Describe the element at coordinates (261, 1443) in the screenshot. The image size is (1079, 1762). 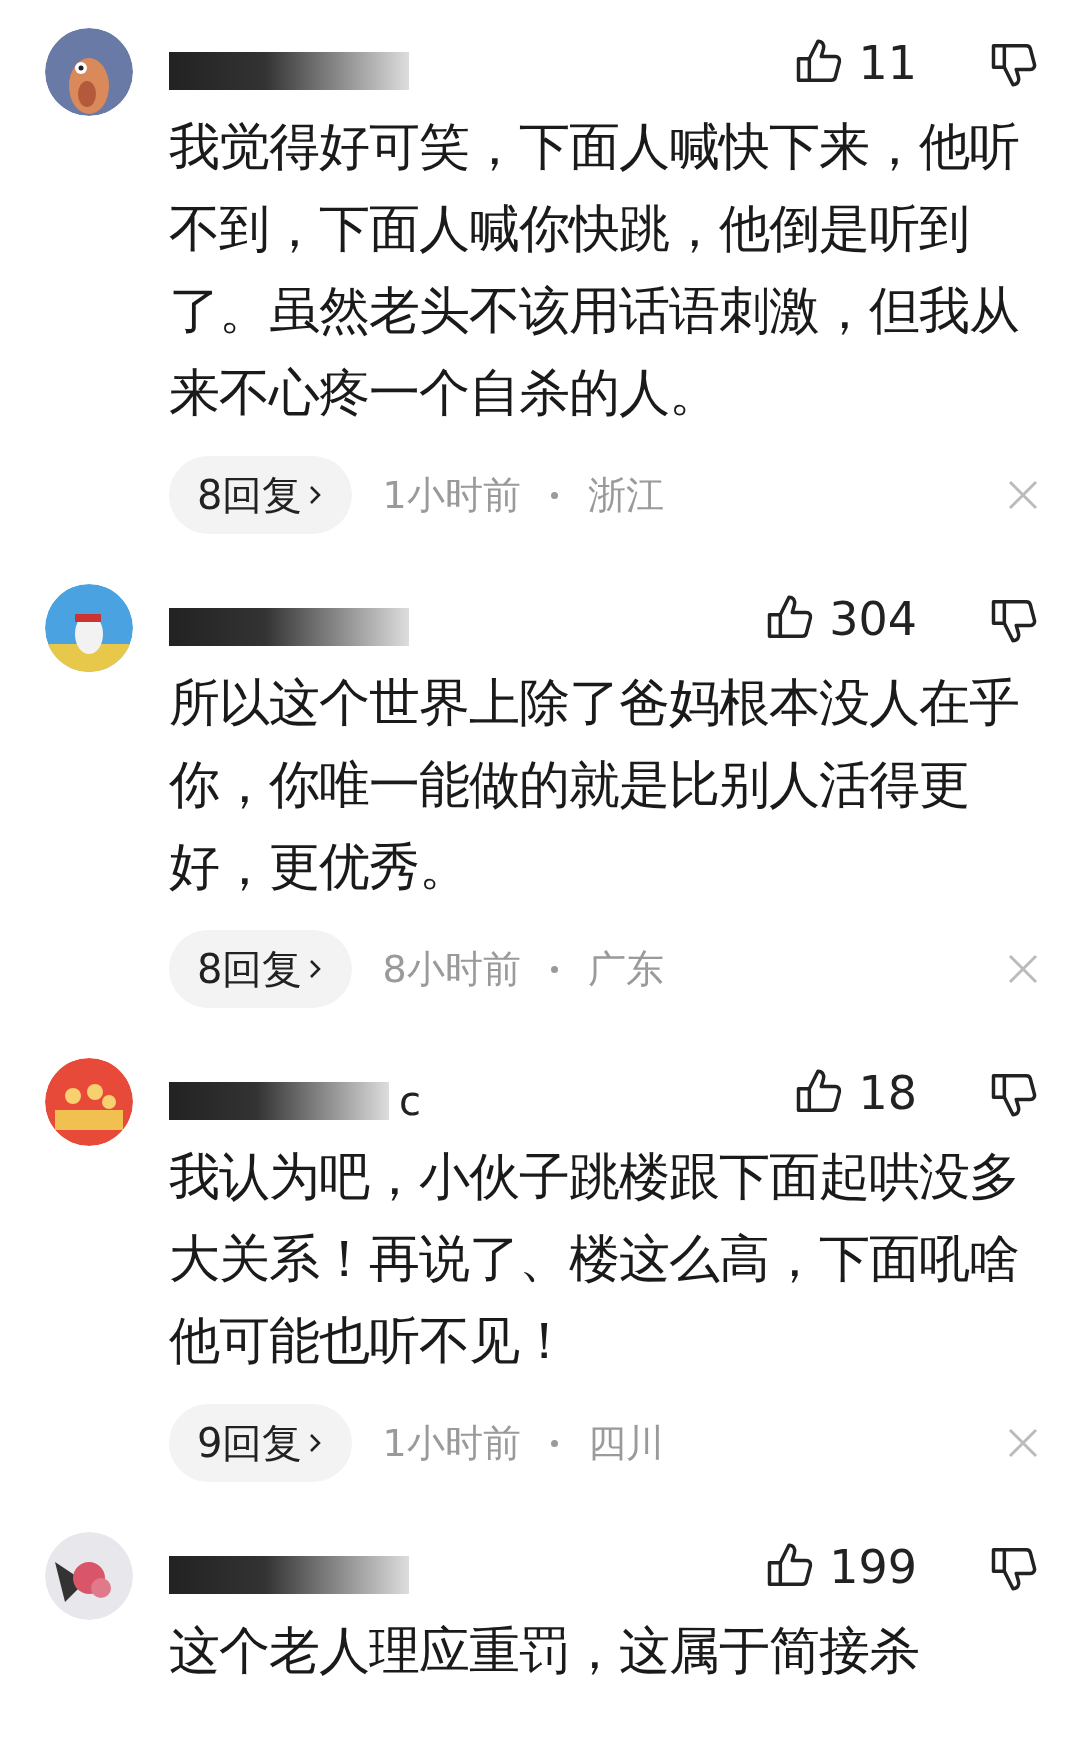
I see `replies-button: 9回复` at that location.